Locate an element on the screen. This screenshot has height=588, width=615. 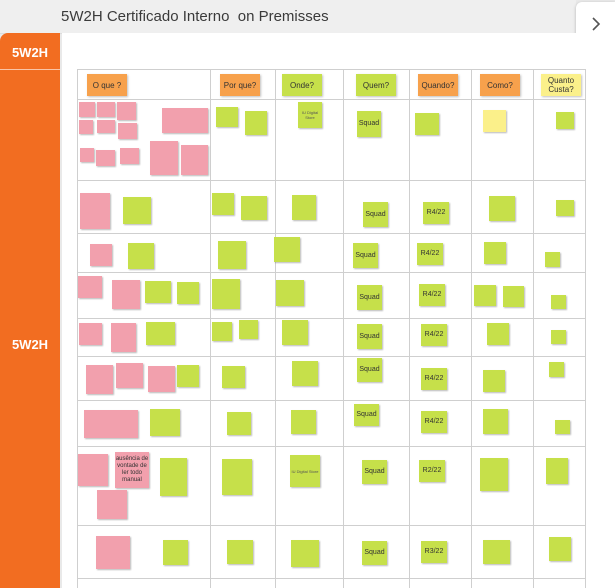
column-header-how-much: Quanto Custa? is located at coordinates (561, 85).